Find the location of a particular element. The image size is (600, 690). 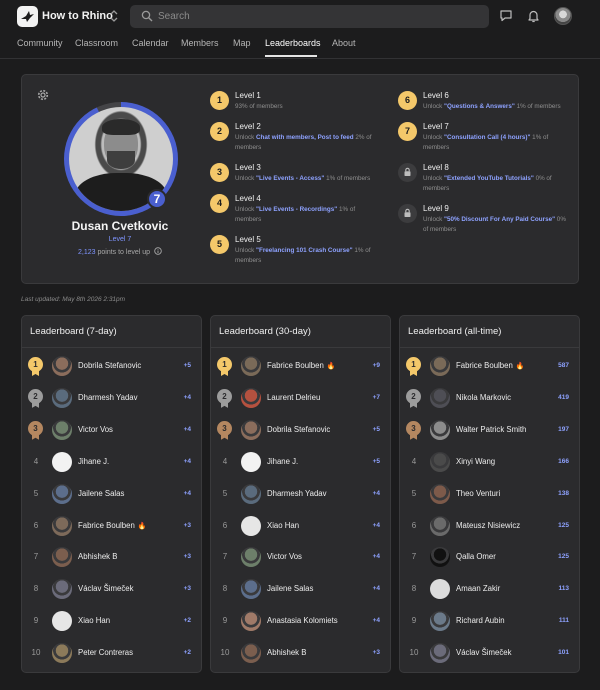

member-name: Dharmesh Yadav is located at coordinates (297, 493).